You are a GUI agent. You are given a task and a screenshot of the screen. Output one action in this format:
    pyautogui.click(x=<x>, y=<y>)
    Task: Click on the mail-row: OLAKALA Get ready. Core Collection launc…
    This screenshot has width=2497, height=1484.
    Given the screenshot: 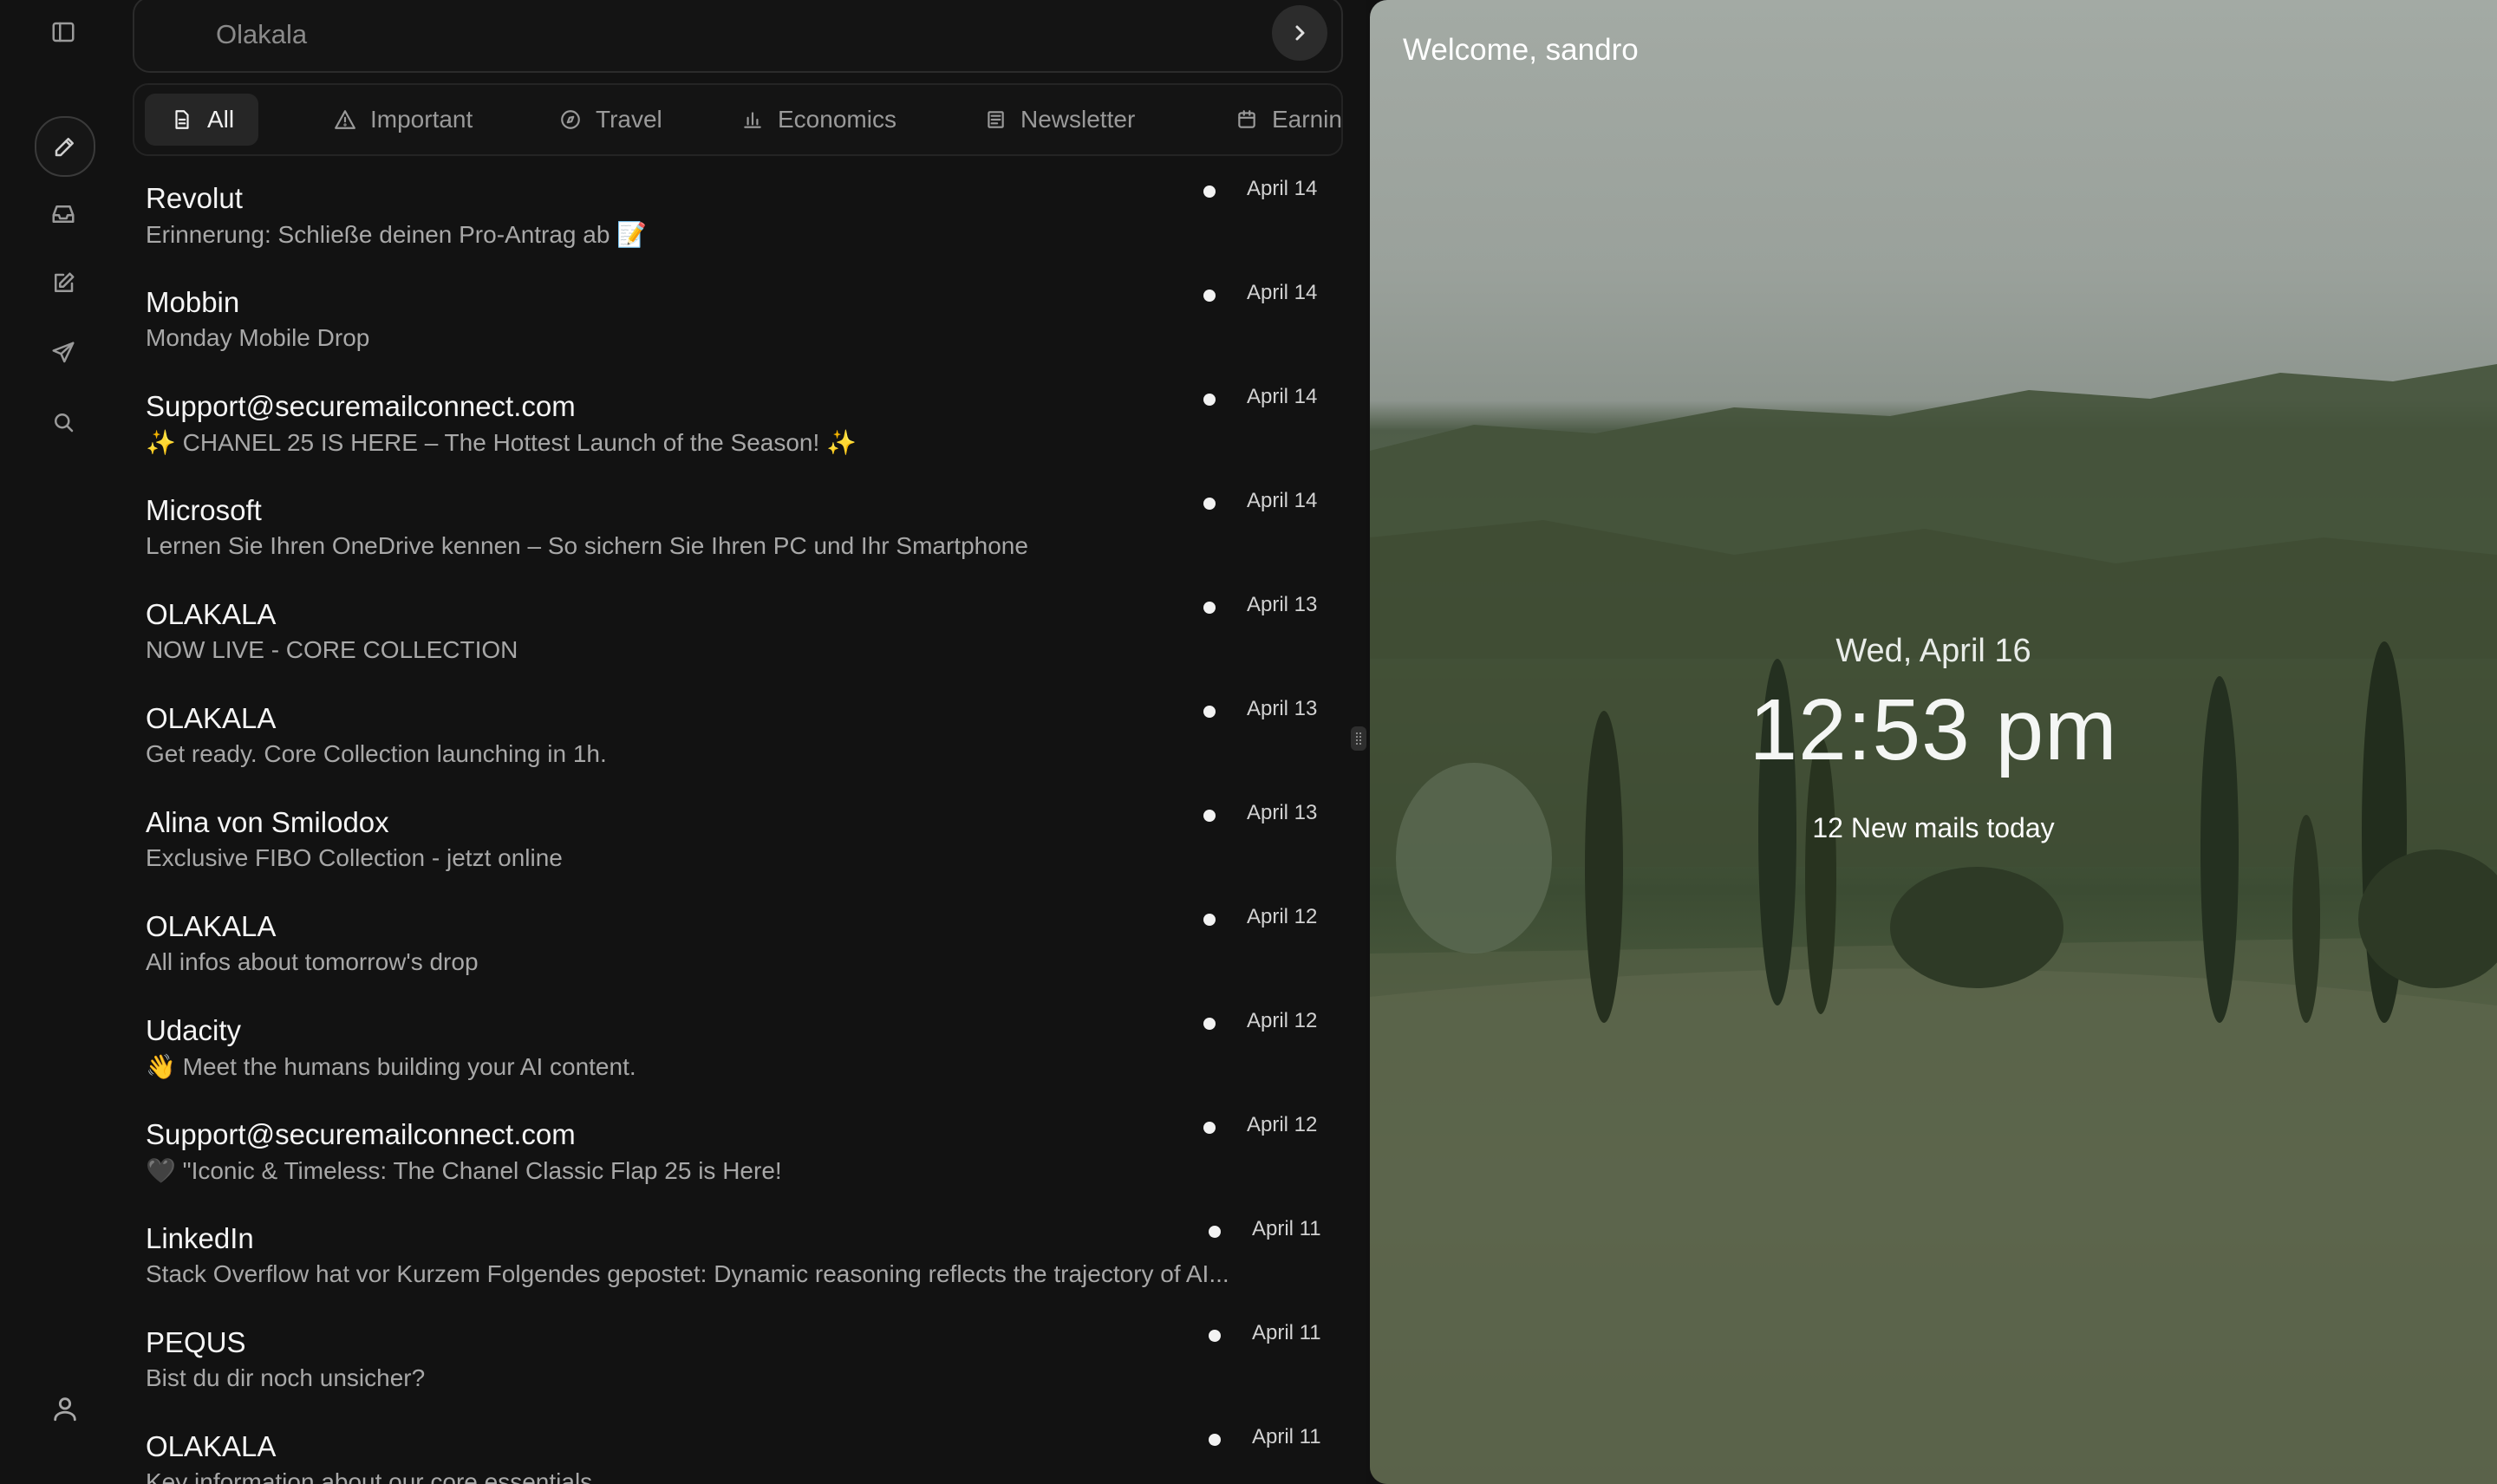 What is the action you would take?
    pyautogui.click(x=735, y=745)
    